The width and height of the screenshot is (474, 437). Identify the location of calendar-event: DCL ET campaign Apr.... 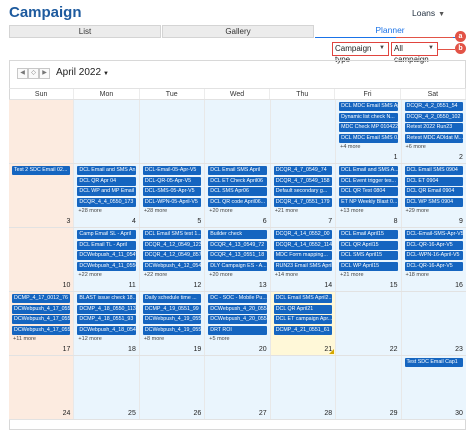
(303, 319).